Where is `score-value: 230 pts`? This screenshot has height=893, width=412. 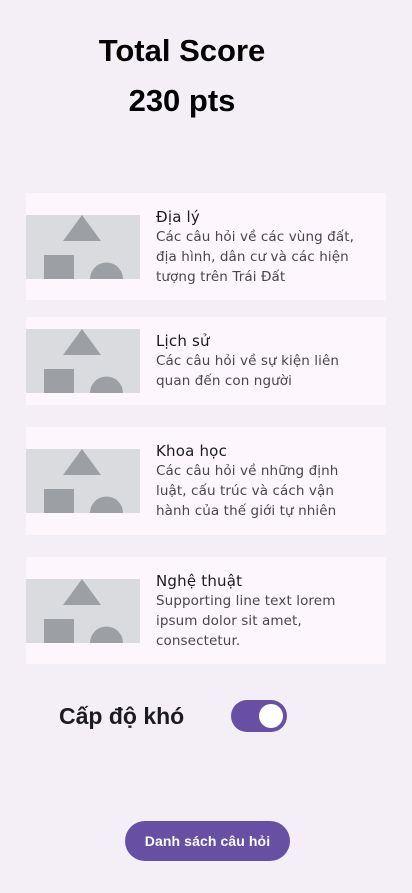
score-value: 230 pts is located at coordinates (182, 100).